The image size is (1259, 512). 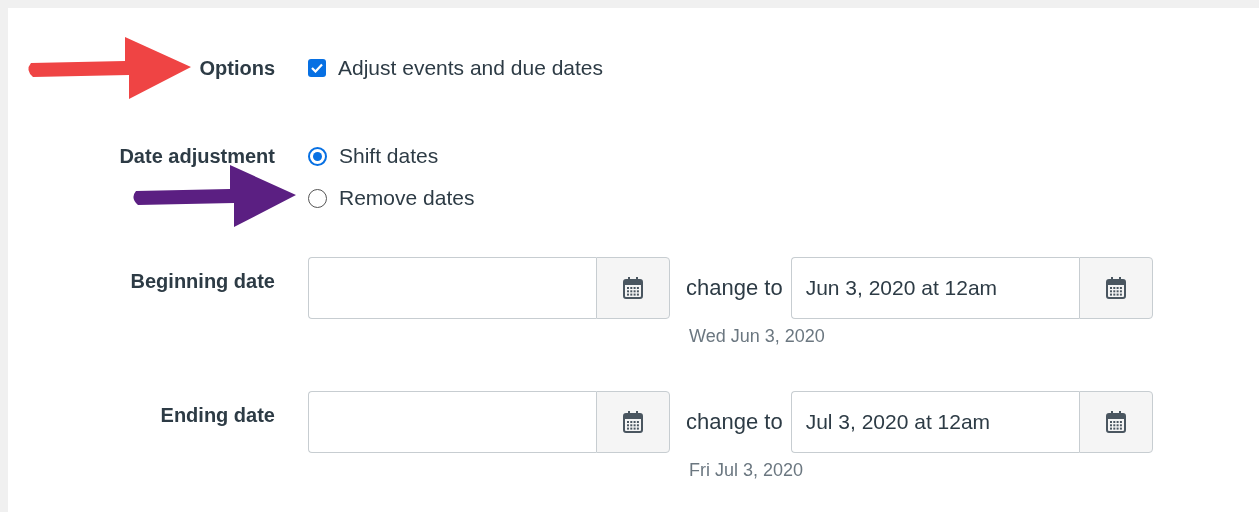 I want to click on radio-option: Shift dates, so click(x=783, y=156).